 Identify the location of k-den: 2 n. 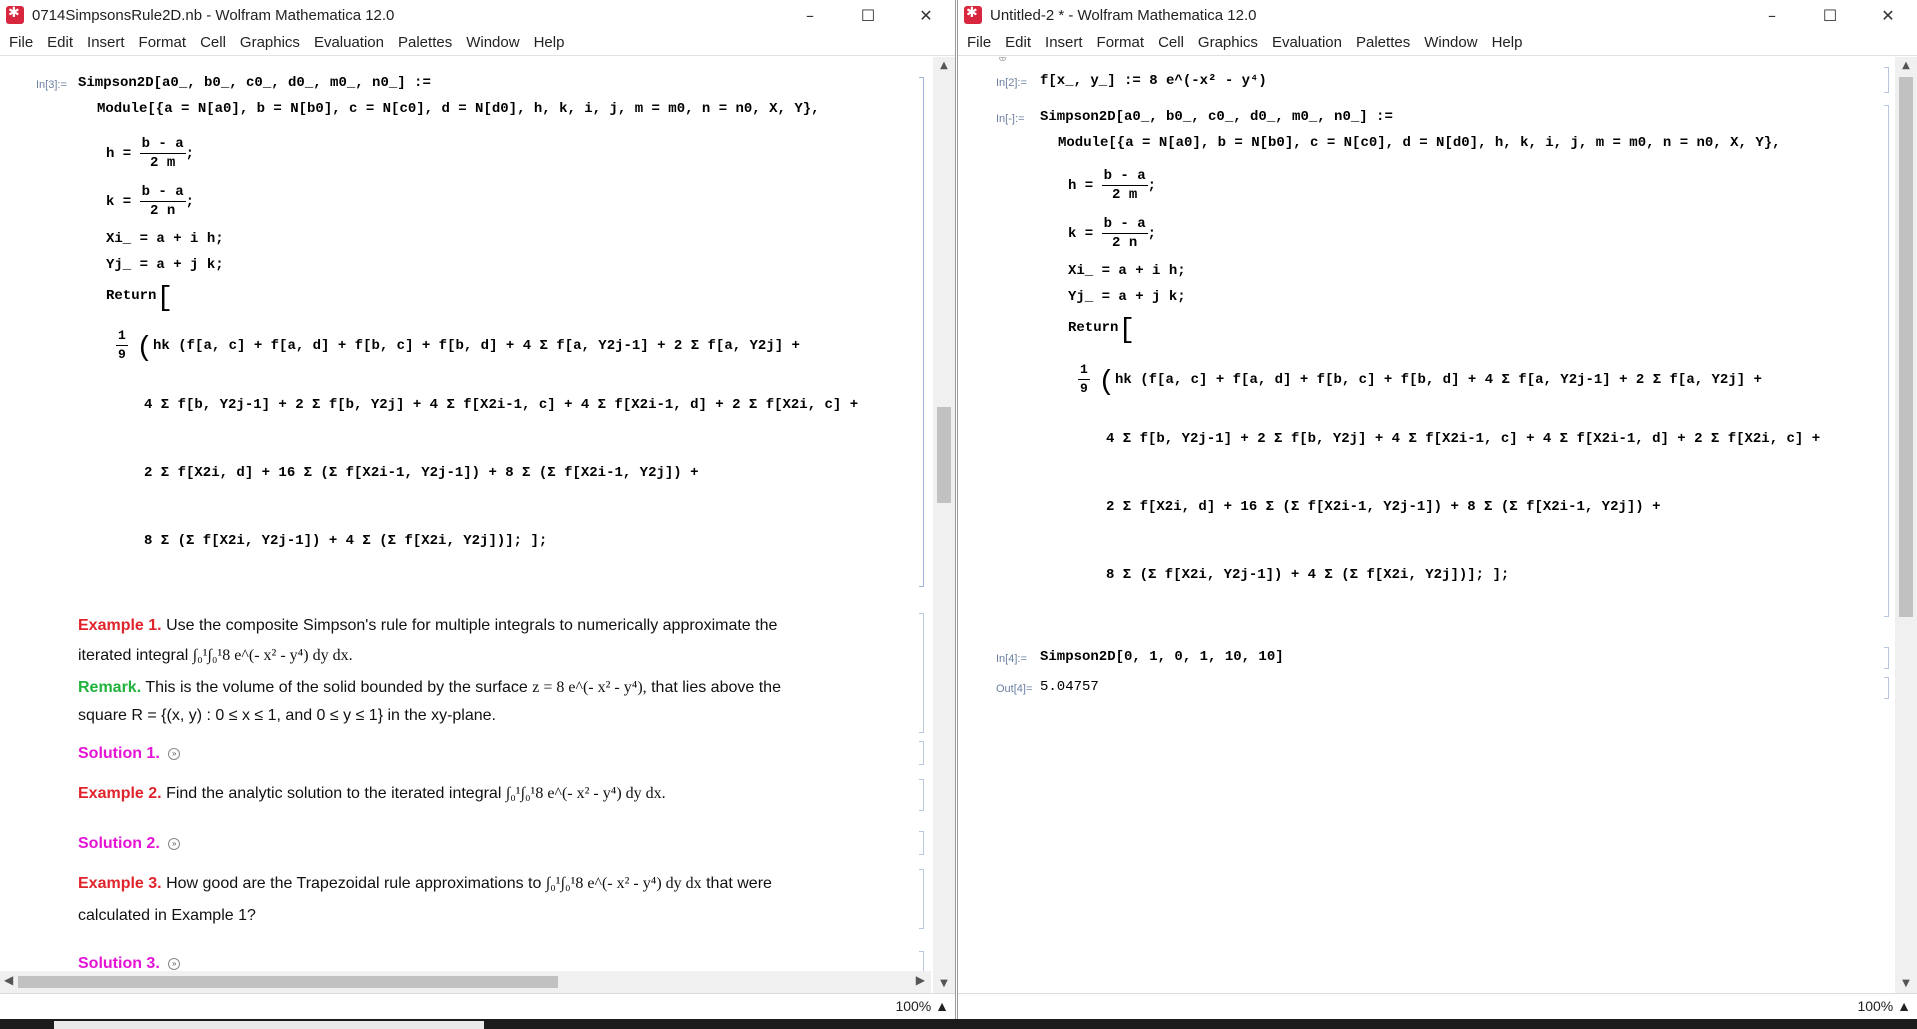
(163, 211).